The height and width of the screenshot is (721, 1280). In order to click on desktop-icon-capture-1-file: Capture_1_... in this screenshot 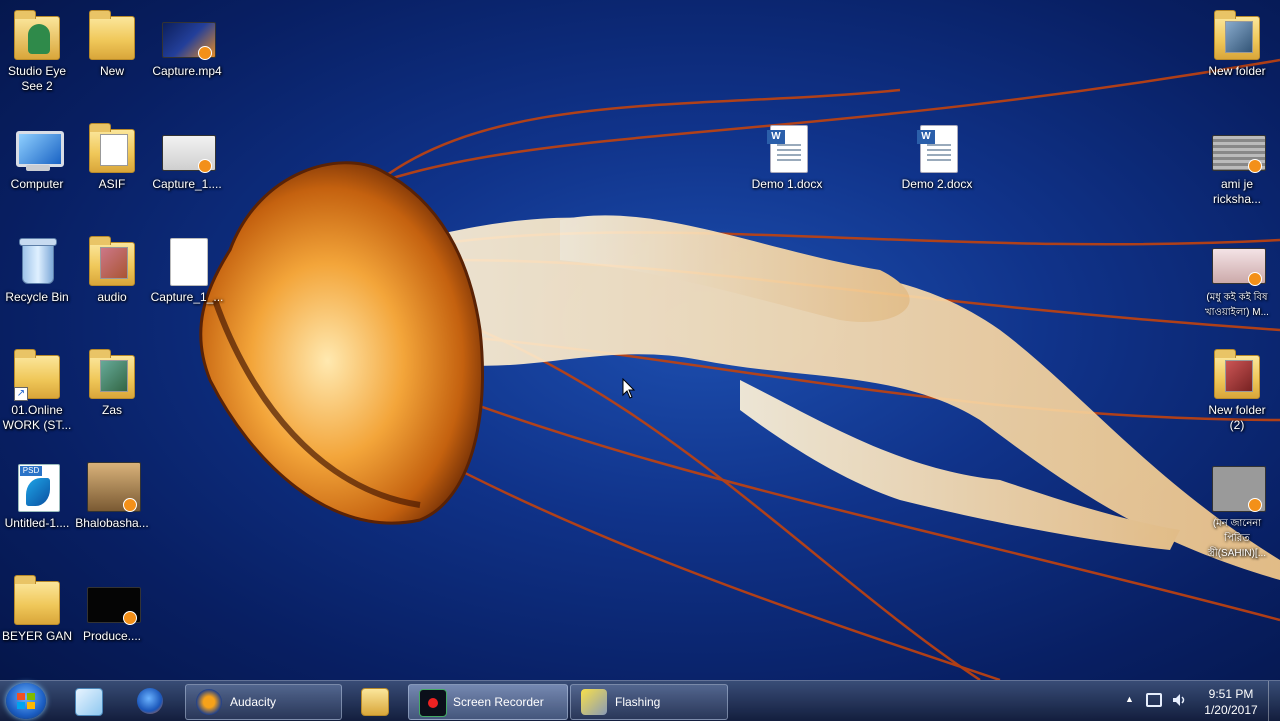, I will do `click(187, 278)`.